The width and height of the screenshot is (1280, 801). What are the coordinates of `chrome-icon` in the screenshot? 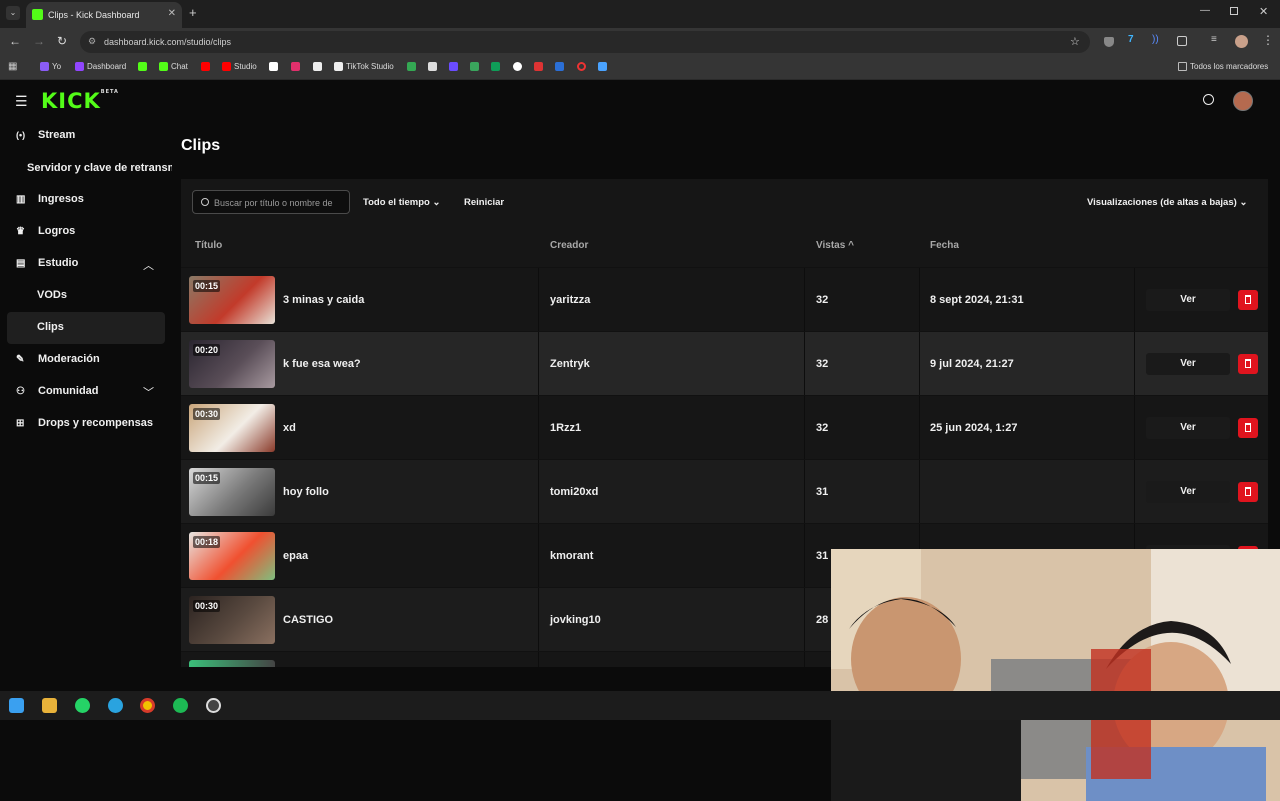 It's located at (147, 705).